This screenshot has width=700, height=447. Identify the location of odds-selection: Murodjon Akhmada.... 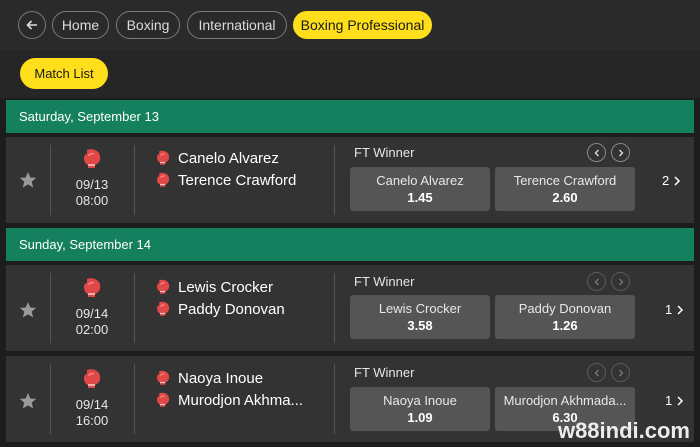
(565, 400).